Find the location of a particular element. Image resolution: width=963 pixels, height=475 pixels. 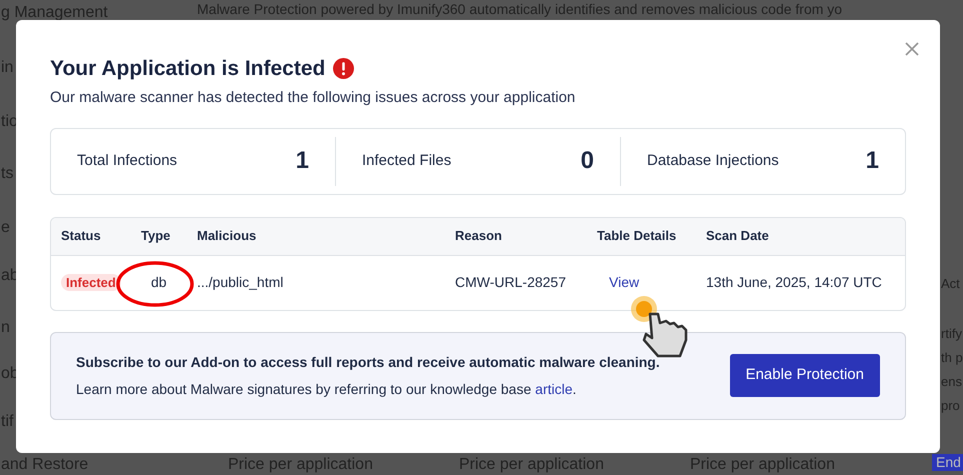

column-header: Status is located at coordinates (81, 236).